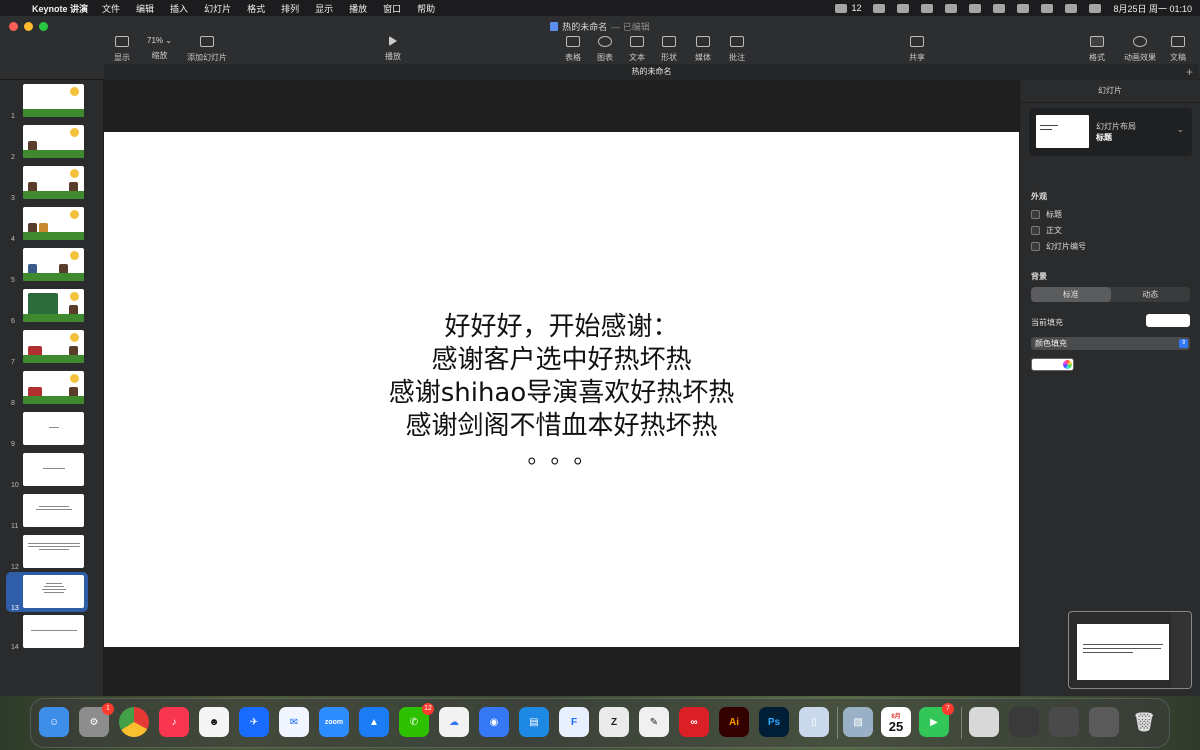  What do you see at coordinates (1130, 650) in the screenshot?
I see `screenshot-preview` at bounding box center [1130, 650].